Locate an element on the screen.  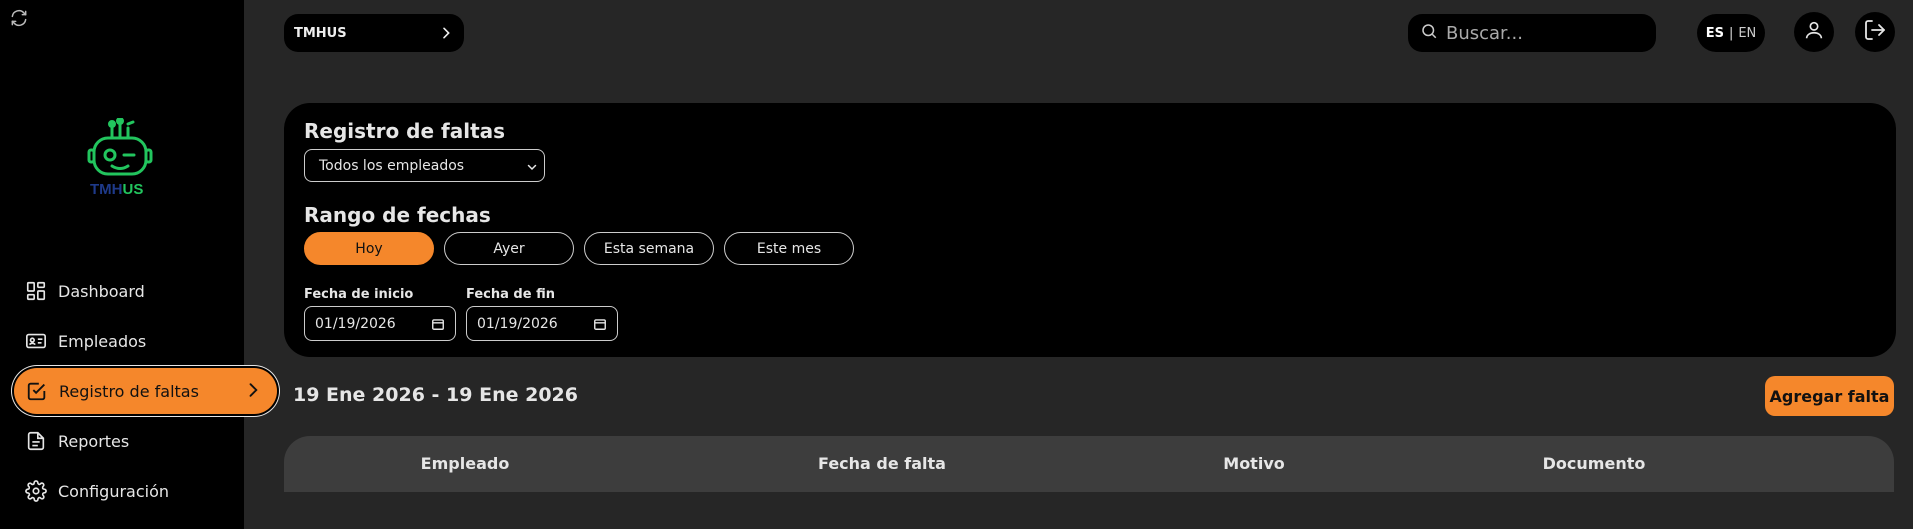
column-header-employee: Empleado is located at coordinates (465, 463).